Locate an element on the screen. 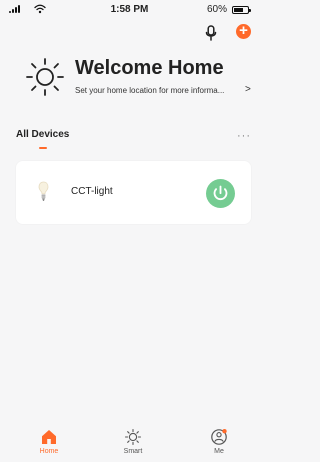  microphone-icon is located at coordinates (211, 33).